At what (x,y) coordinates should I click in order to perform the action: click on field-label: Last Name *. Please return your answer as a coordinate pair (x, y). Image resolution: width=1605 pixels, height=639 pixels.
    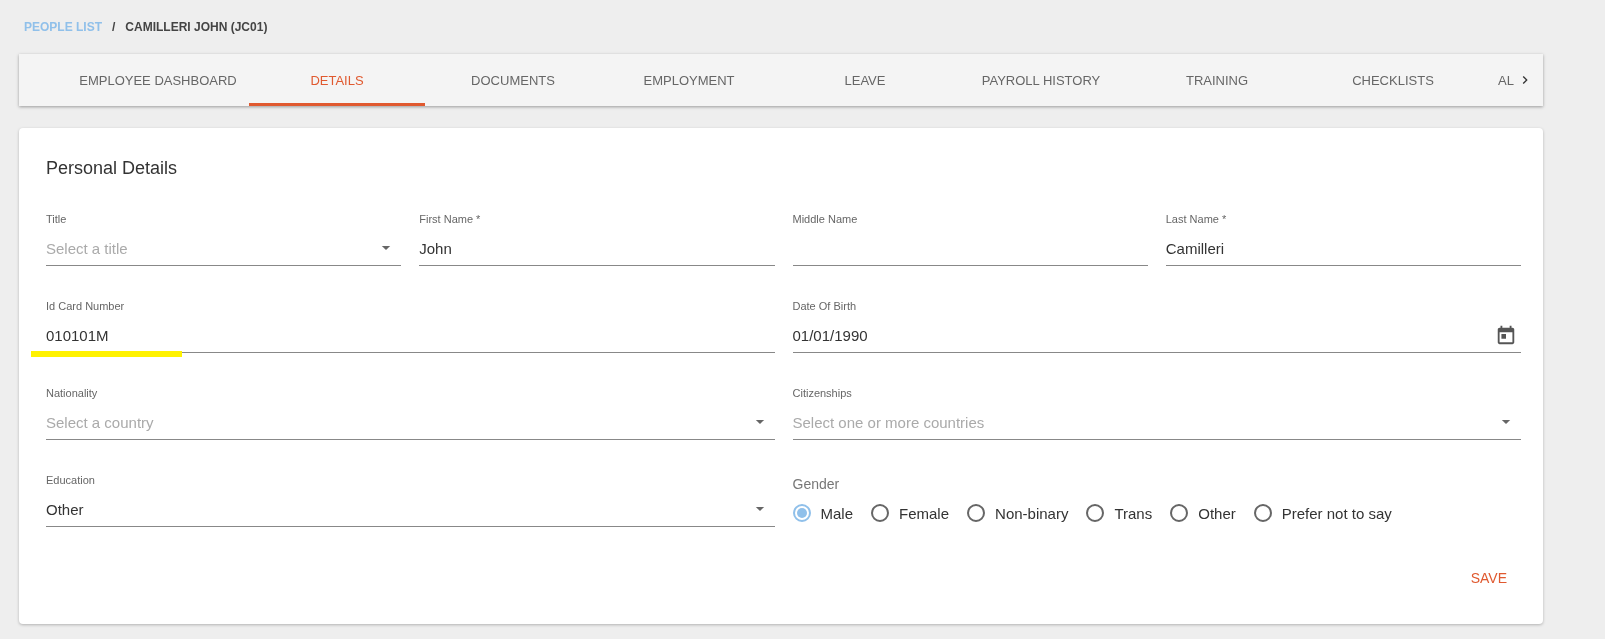
    Looking at the image, I should click on (1196, 220).